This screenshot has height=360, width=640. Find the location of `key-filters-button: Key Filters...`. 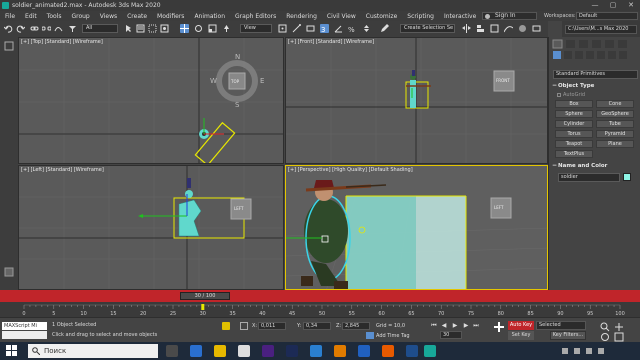

key-filters-button: Key Filters... is located at coordinates (568, 335).